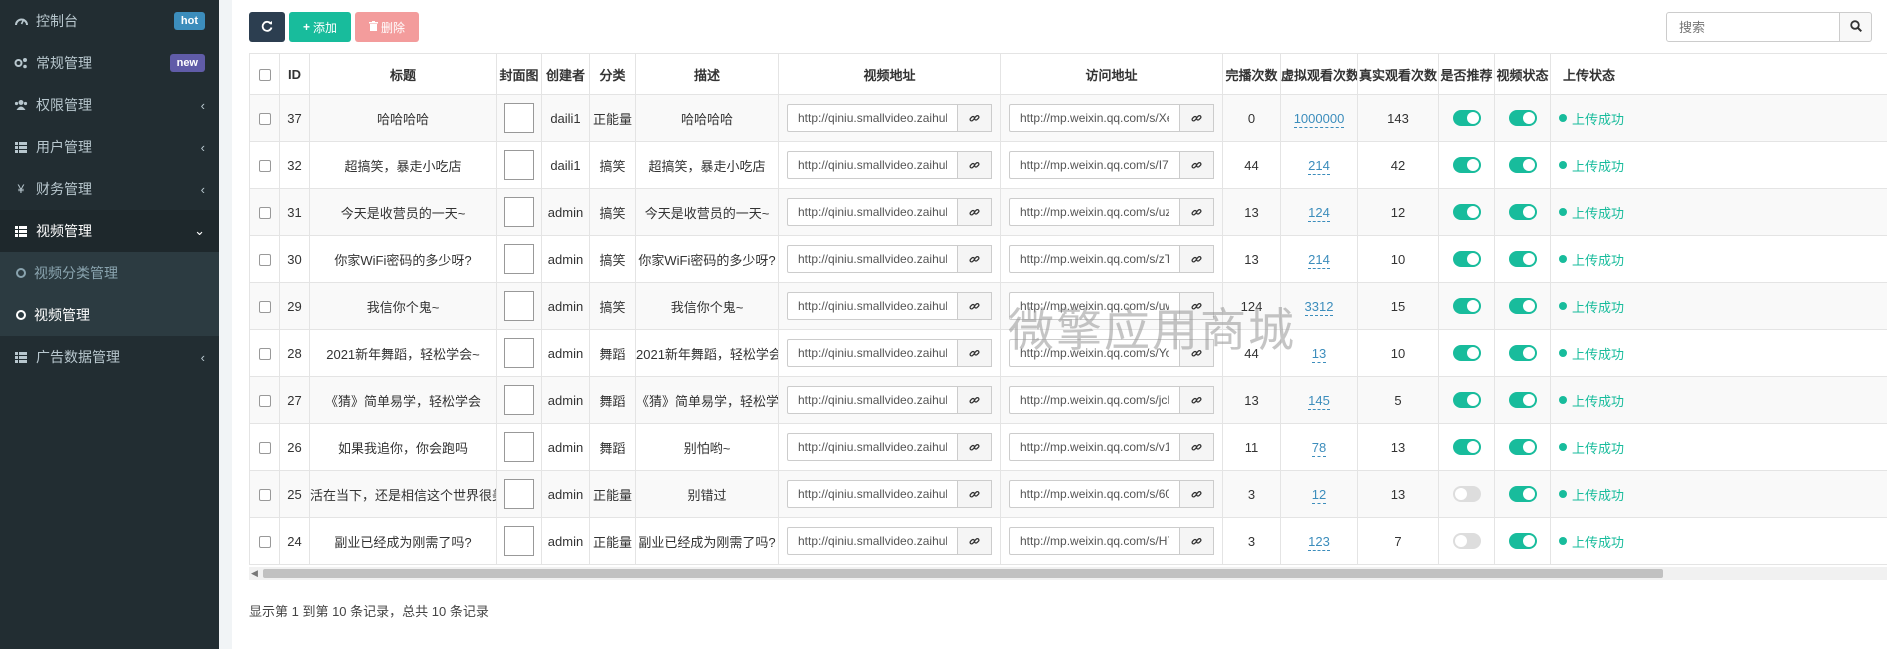 Image resolution: width=1887 pixels, height=649 pixels. Describe the element at coordinates (1718, 74) in the screenshot. I see `col-header-upload-status: 上传状态` at that location.